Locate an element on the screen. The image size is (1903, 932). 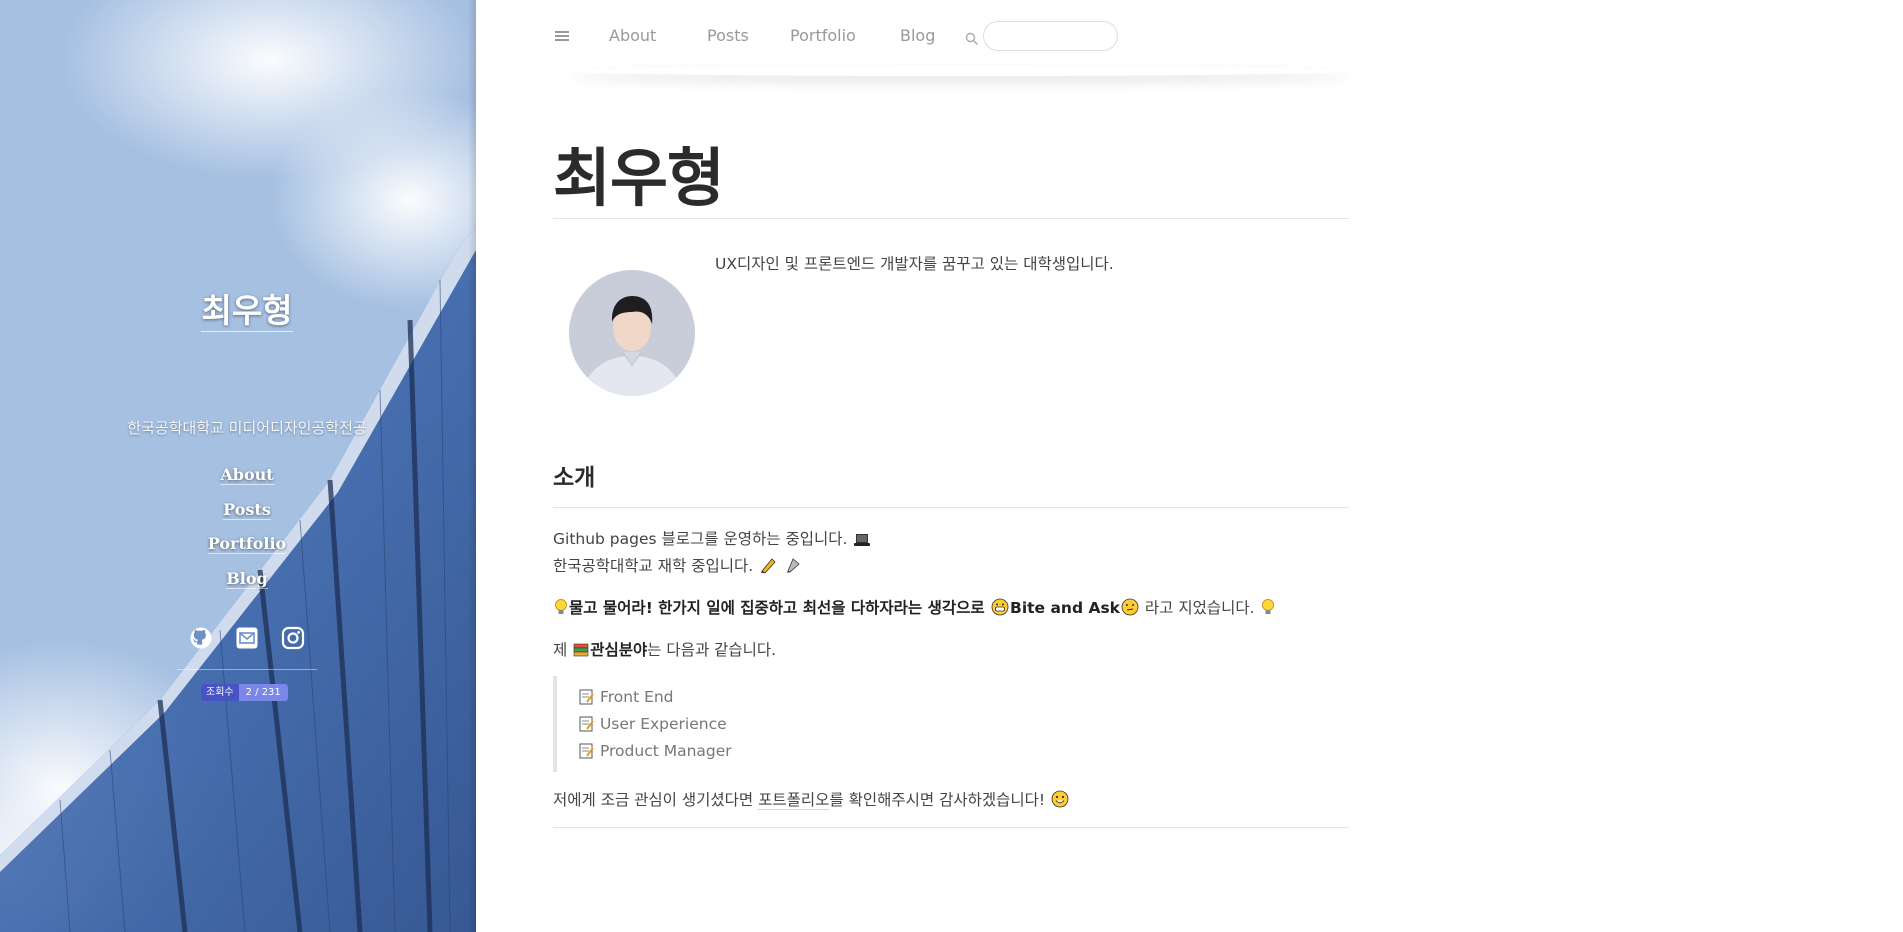
closing-line: 저에게 조금 관심이 생기셨다면 포트폴리오를 확인해주시면 감사하겠습니다! is located at coordinates (811, 799).